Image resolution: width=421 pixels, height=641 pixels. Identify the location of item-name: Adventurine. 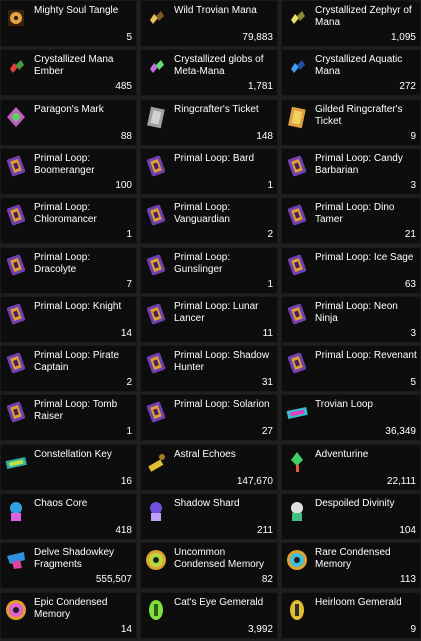
(342, 454).